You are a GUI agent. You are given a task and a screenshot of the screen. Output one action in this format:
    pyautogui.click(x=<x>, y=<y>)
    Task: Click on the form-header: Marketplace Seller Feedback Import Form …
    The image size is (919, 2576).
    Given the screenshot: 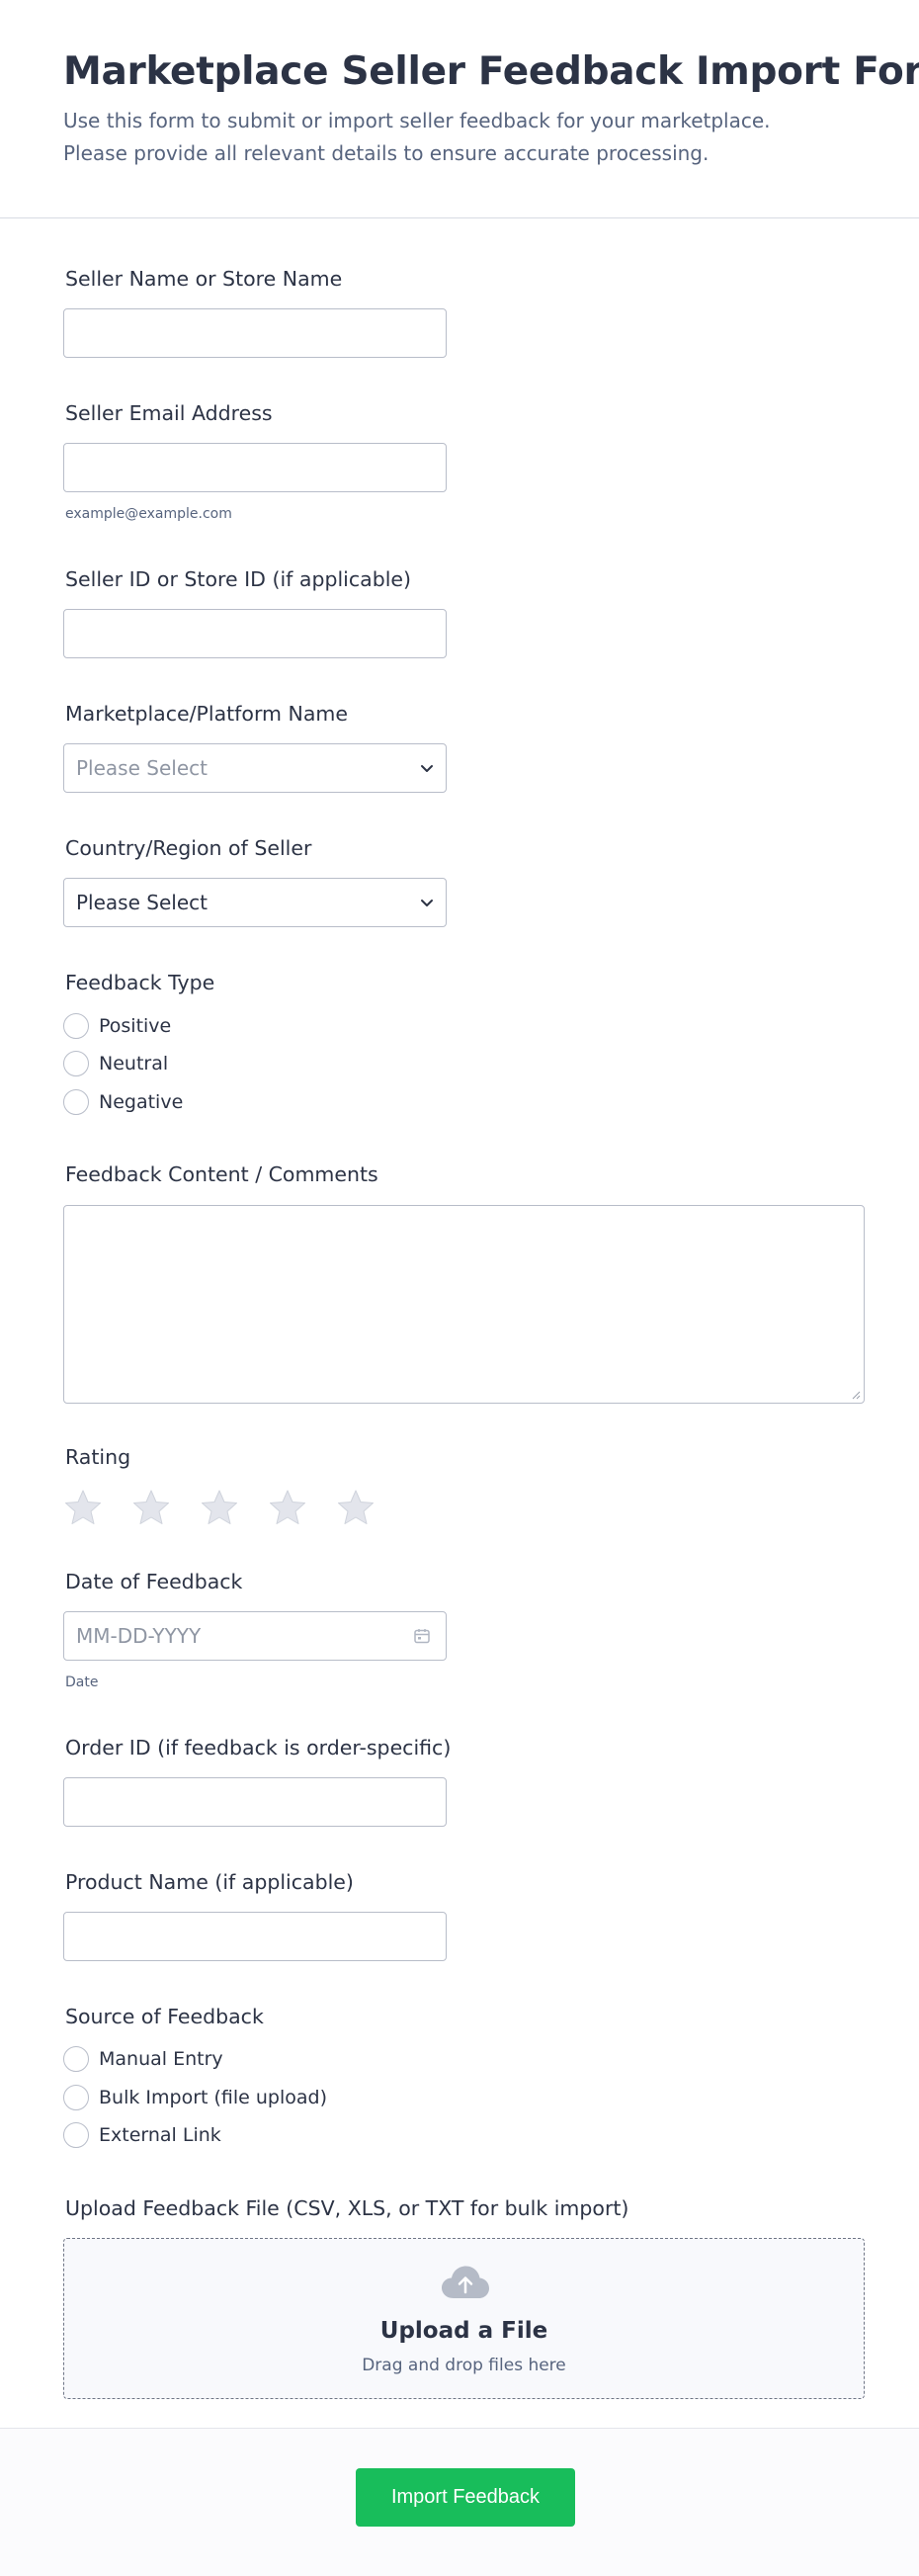 What is the action you would take?
    pyautogui.click(x=459, y=109)
    